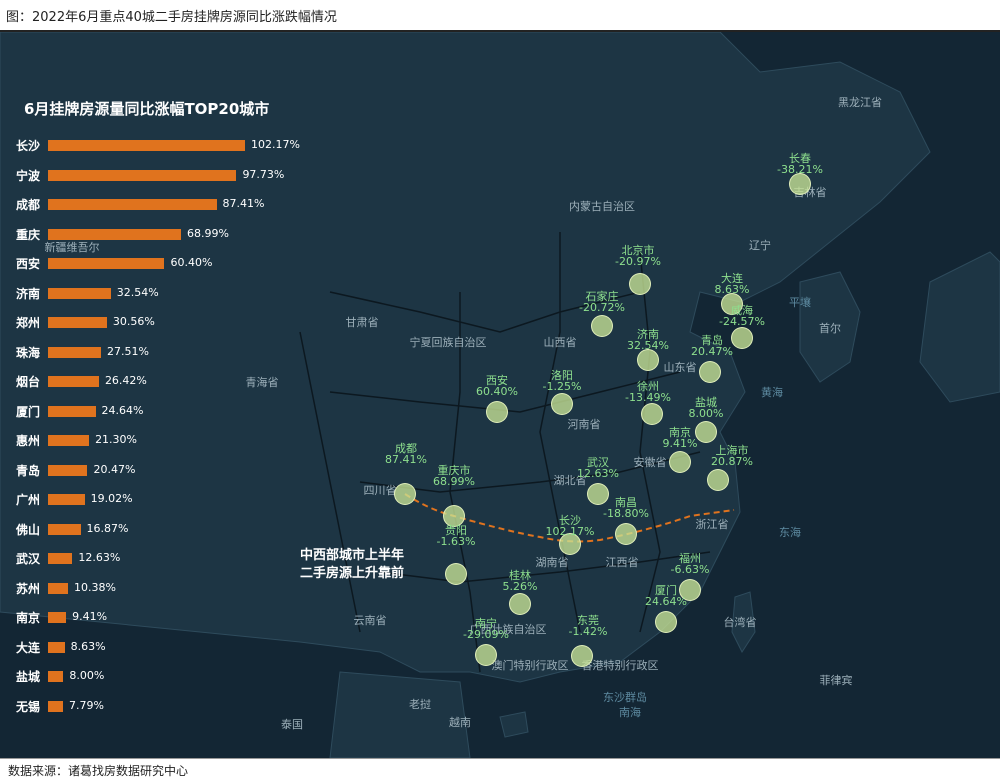 The image size is (1000, 781). What do you see at coordinates (732, 461) in the screenshot?
I see `city-marker-value: 20.87%` at bounding box center [732, 461].